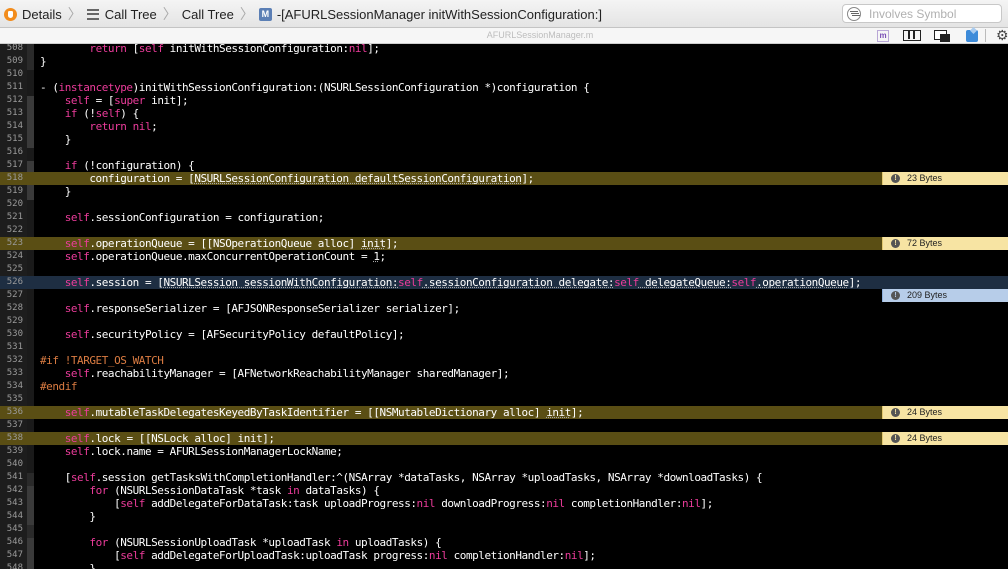 Image resolution: width=1008 pixels, height=569 pixels. I want to click on code-token: .sessionConfiguration = configuration;, so click(206, 217).